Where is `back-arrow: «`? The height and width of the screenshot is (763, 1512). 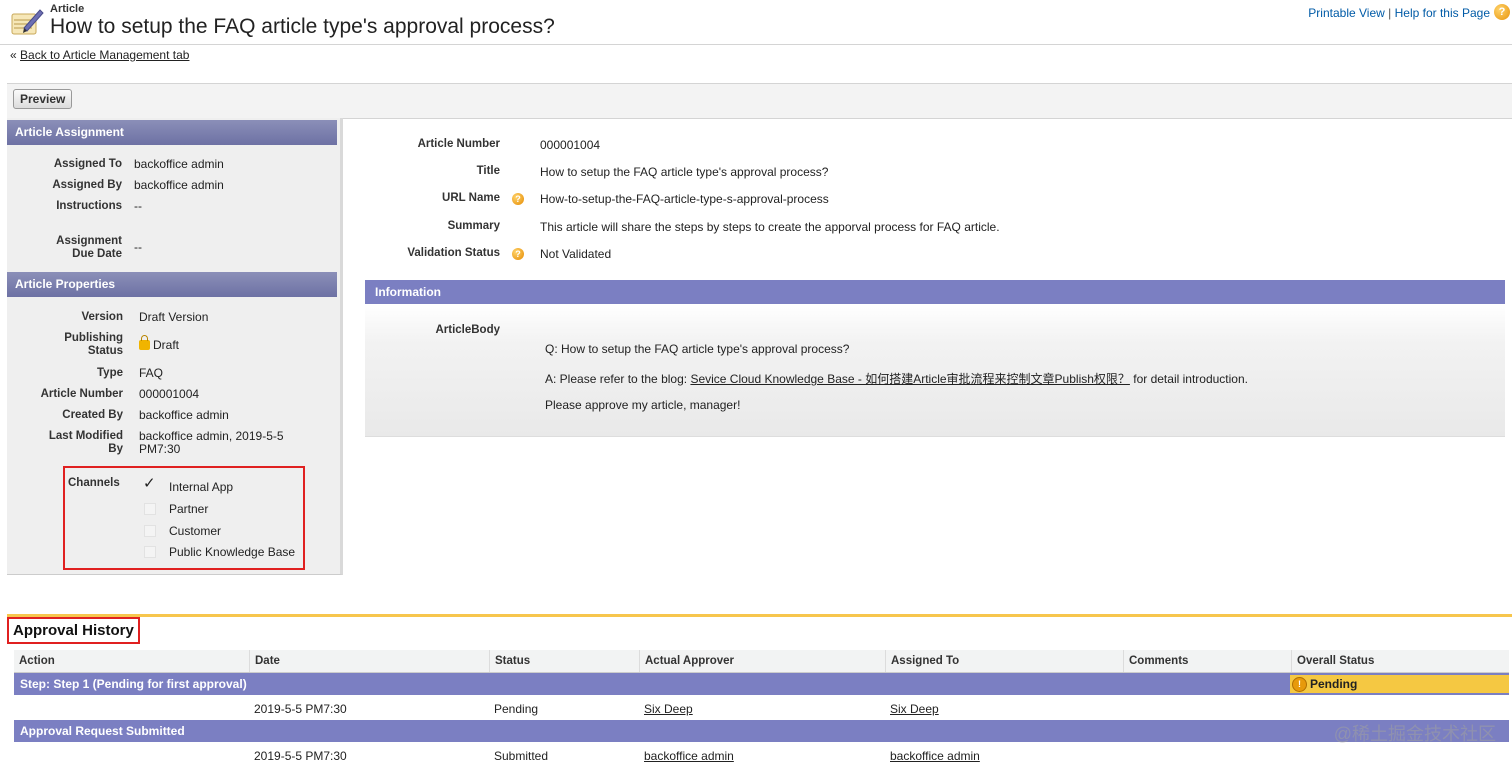
back-arrow: « is located at coordinates (13, 55).